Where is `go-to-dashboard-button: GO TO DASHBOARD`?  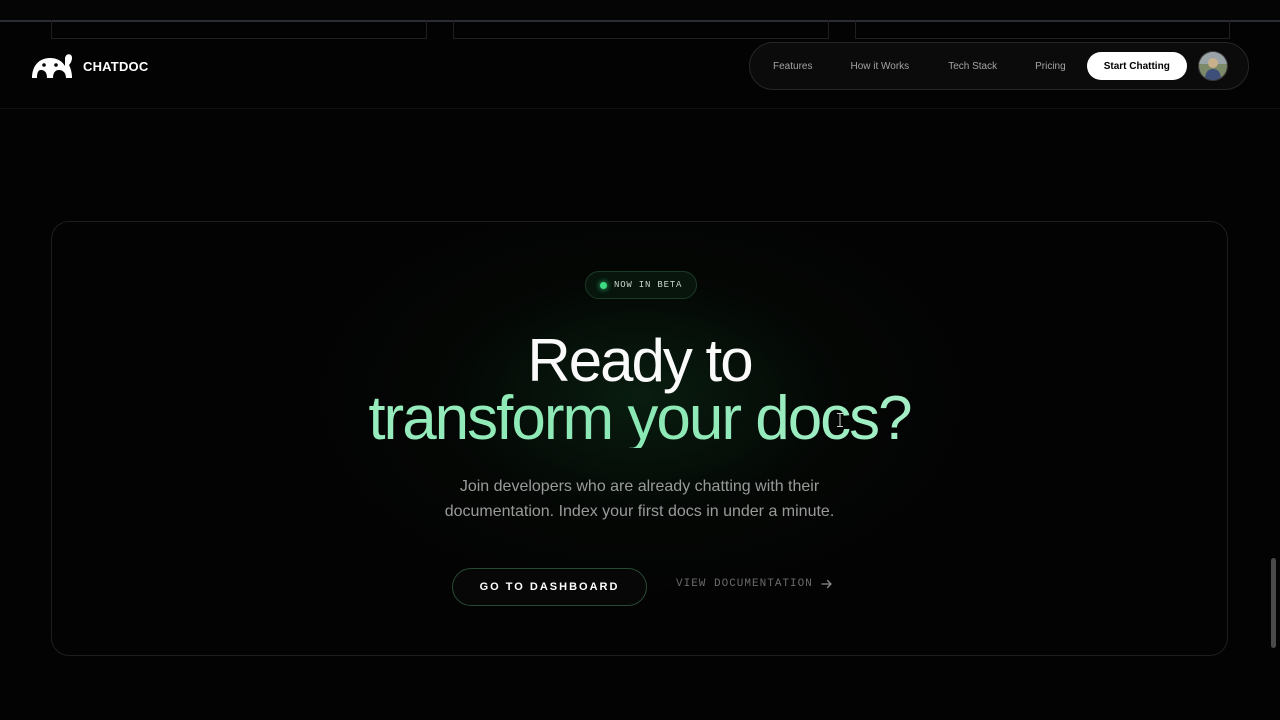 go-to-dashboard-button: GO TO DASHBOARD is located at coordinates (549, 587).